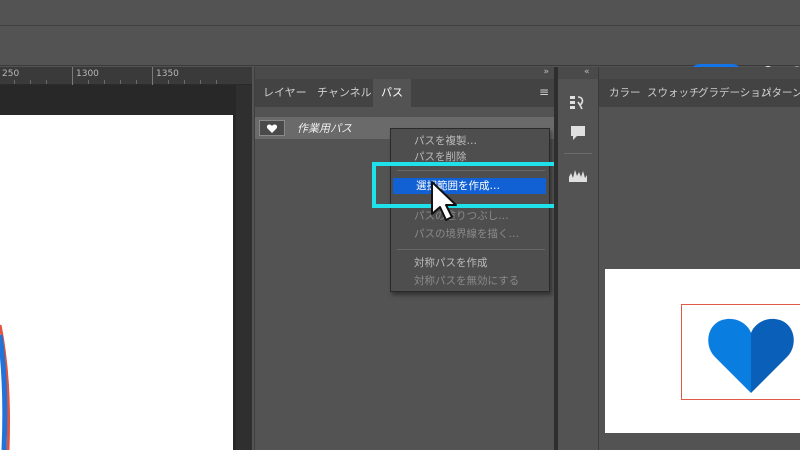 Image resolution: width=800 pixels, height=450 pixels. I want to click on menu-separator, so click(471, 249).